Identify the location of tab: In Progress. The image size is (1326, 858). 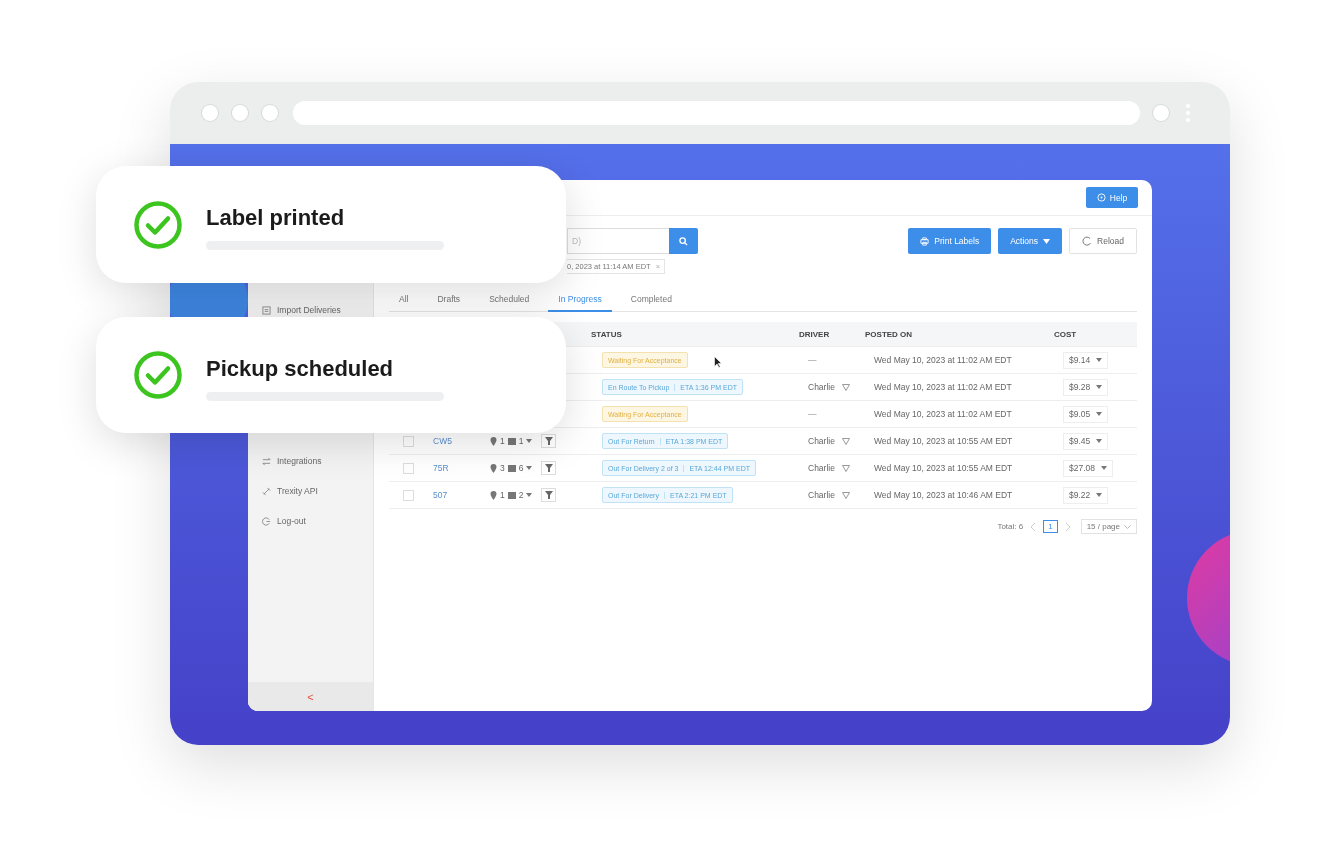
(580, 300).